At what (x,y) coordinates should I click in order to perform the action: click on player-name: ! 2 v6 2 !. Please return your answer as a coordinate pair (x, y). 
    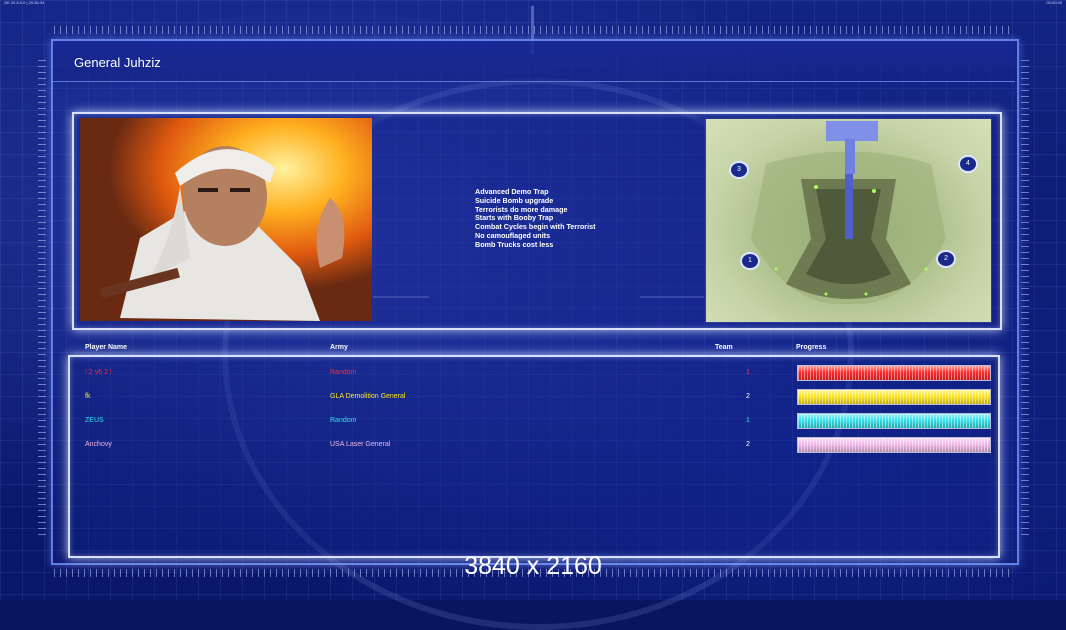
    Looking at the image, I should click on (98, 372).